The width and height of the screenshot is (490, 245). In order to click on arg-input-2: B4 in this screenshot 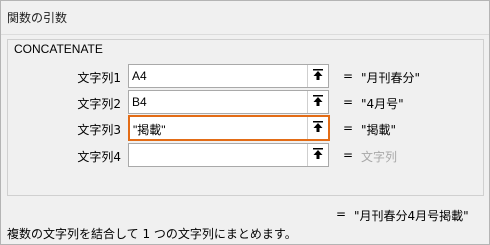, I will do `click(228, 102)`.